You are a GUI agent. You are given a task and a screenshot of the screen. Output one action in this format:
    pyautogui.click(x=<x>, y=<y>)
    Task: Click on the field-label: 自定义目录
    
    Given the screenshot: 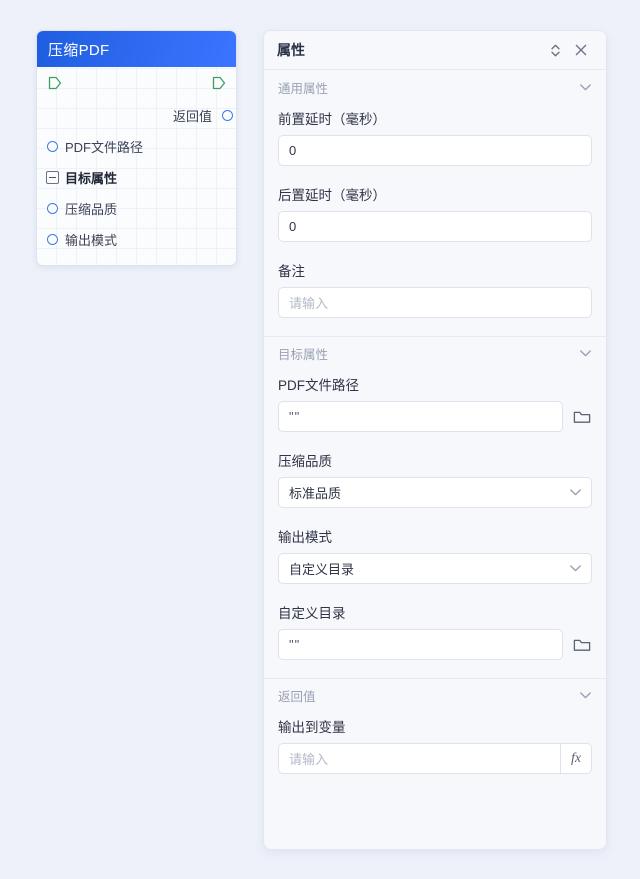 What is the action you would take?
    pyautogui.click(x=312, y=613)
    